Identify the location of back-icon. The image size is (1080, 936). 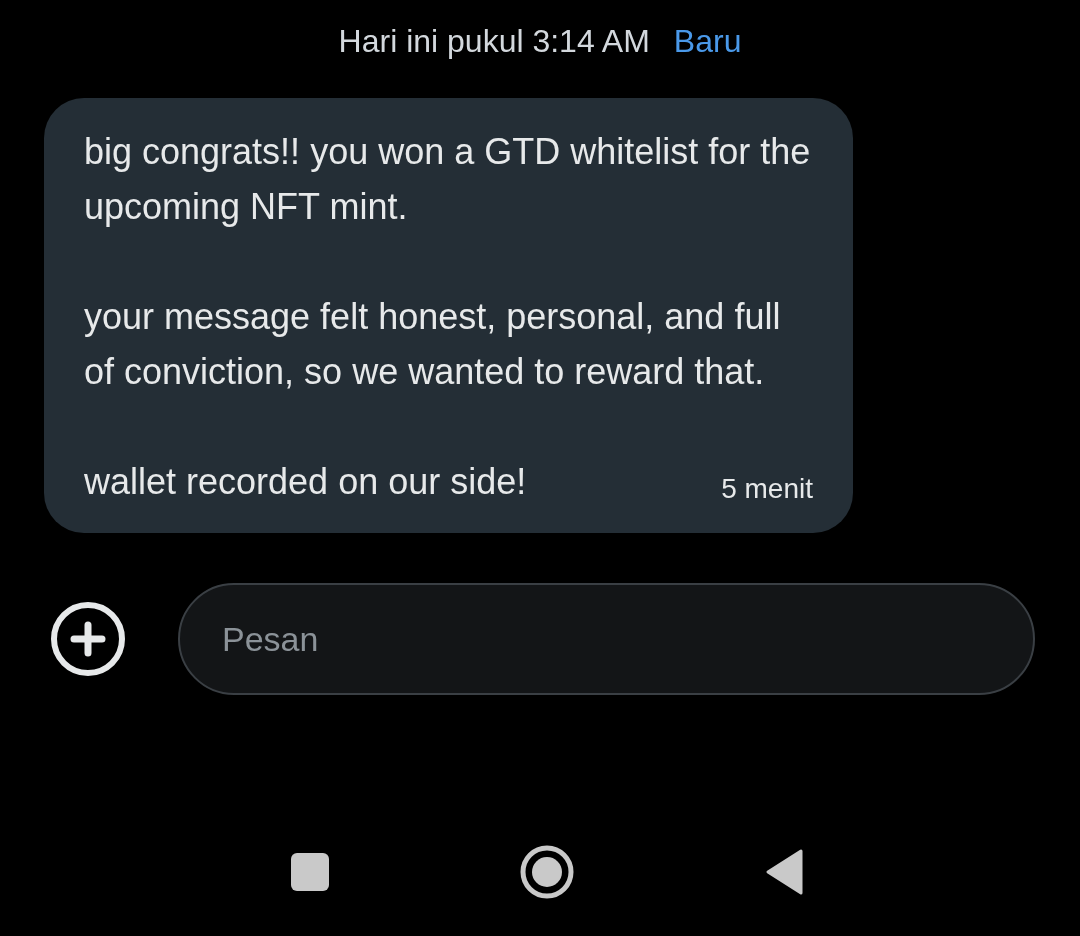
(784, 872).